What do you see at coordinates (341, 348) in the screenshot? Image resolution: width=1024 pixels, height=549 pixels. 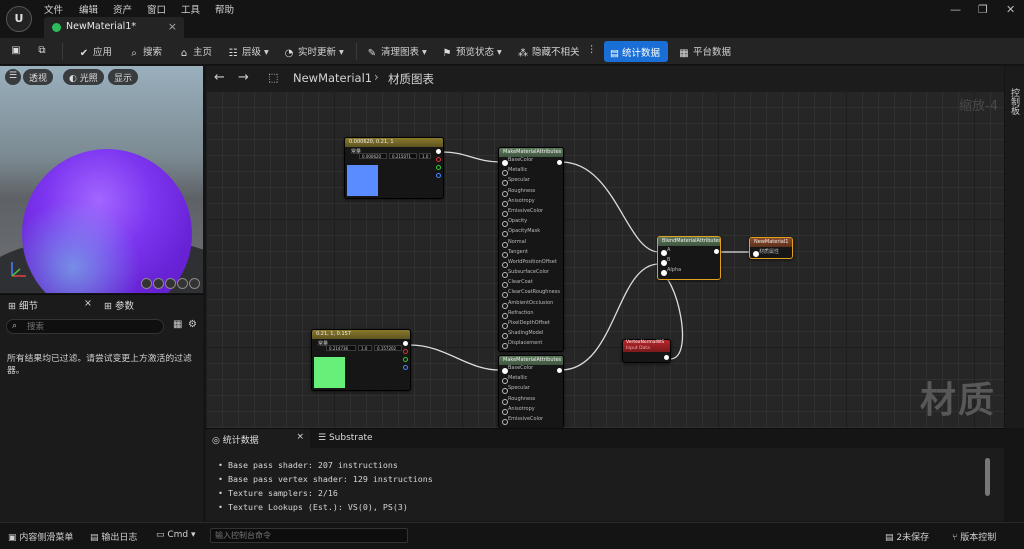 I see `r-field: 0.214736` at bounding box center [341, 348].